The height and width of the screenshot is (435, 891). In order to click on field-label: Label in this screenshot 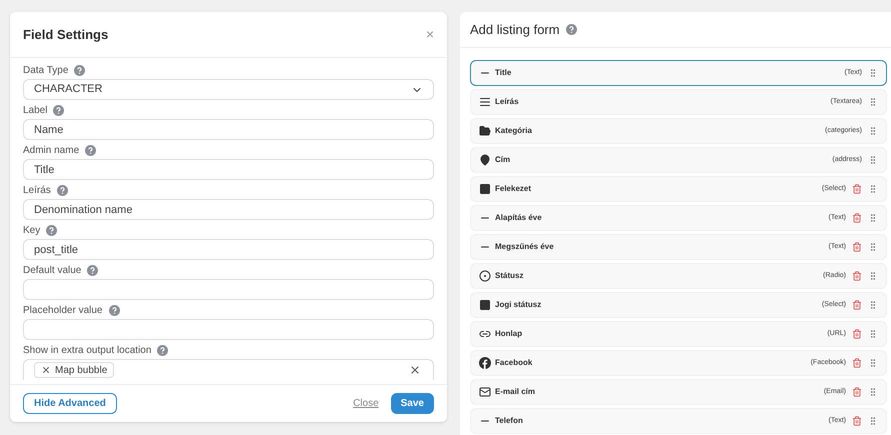, I will do `click(35, 110)`.